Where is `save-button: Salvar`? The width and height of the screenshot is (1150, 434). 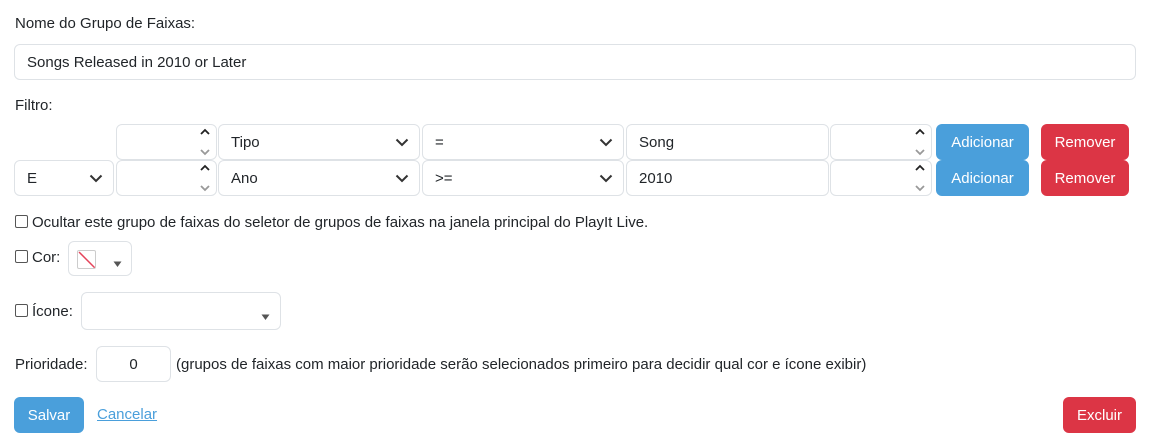
save-button: Salvar is located at coordinates (49, 415).